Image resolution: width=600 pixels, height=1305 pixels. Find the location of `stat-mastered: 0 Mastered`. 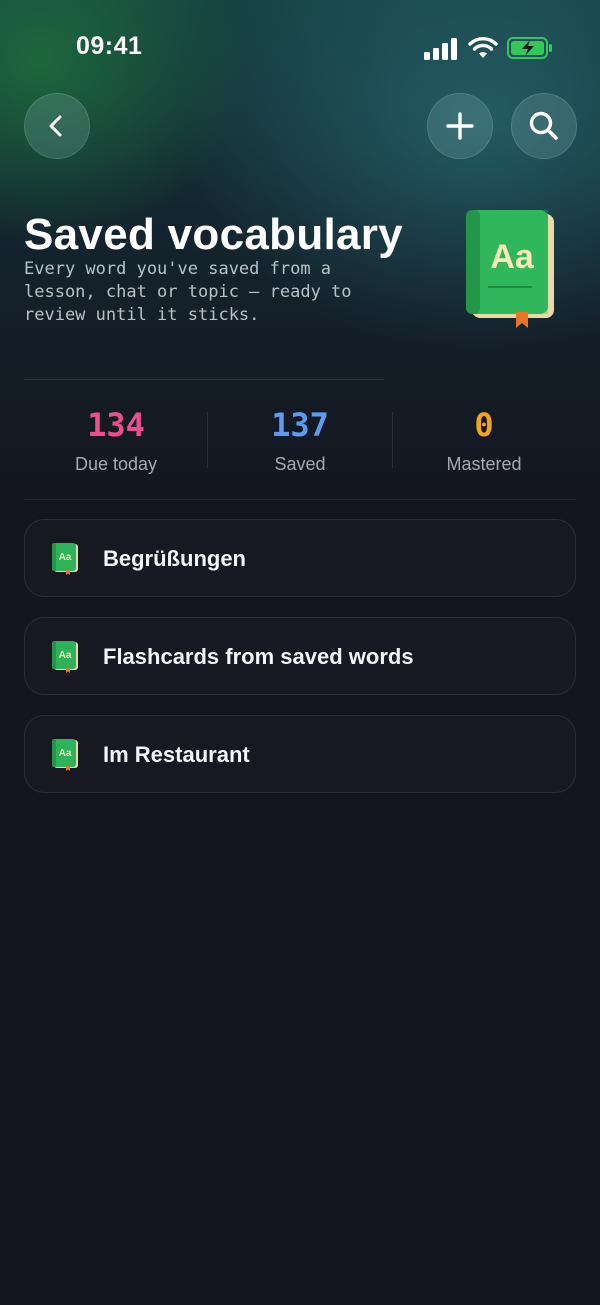

stat-mastered: 0 Mastered is located at coordinates (484, 442).